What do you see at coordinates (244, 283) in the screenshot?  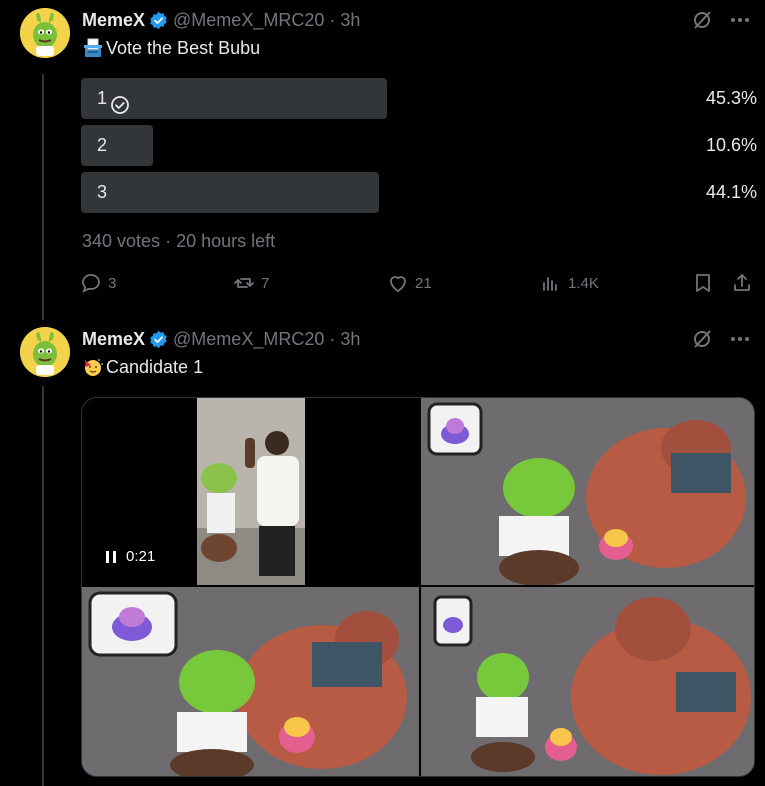 I see `repost-icon` at bounding box center [244, 283].